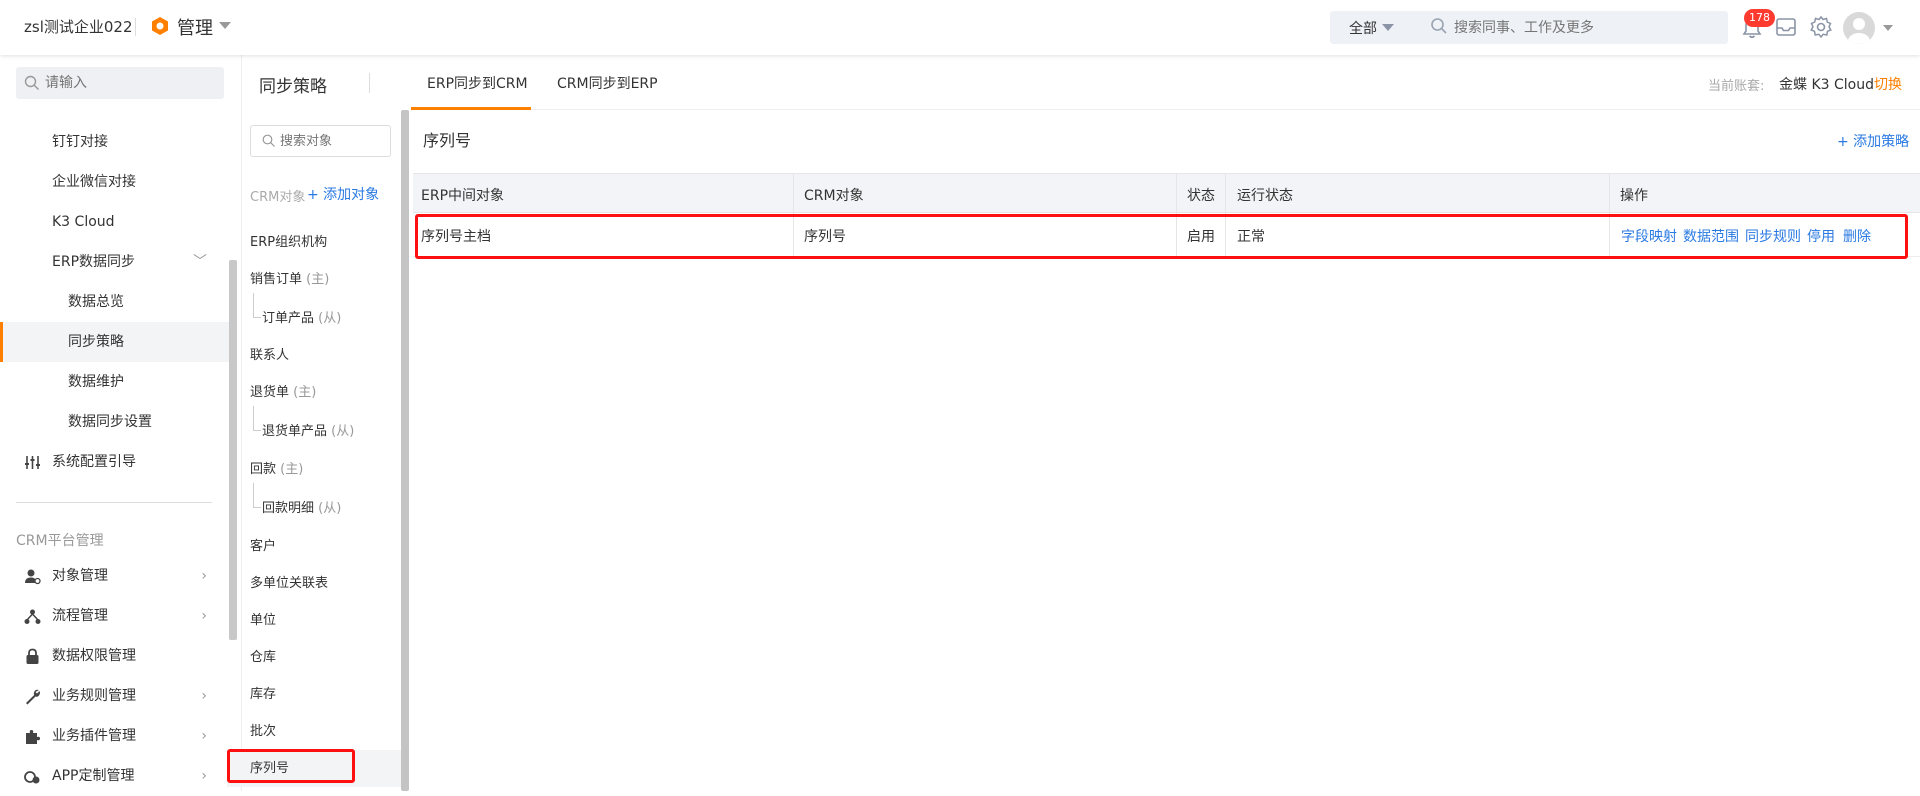  I want to click on gear-icon, so click(1821, 27).